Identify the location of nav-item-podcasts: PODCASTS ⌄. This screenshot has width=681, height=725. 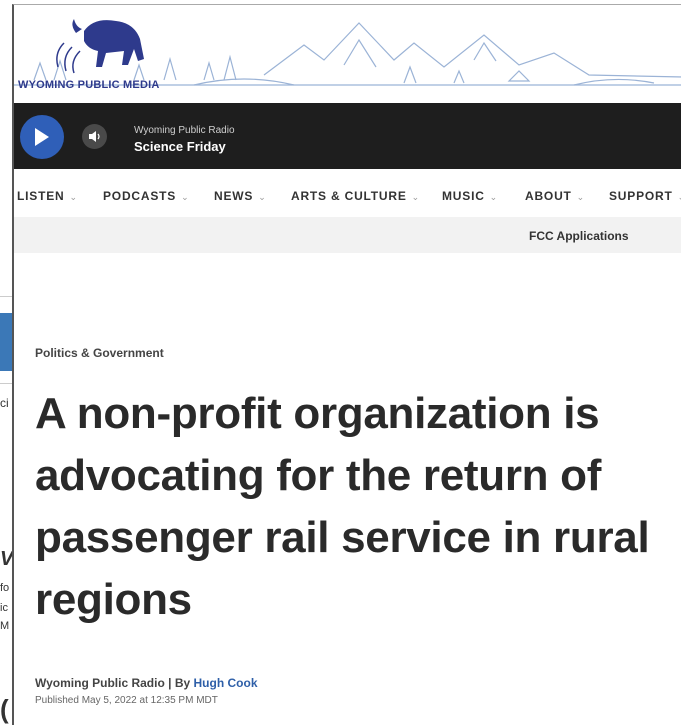
(146, 196).